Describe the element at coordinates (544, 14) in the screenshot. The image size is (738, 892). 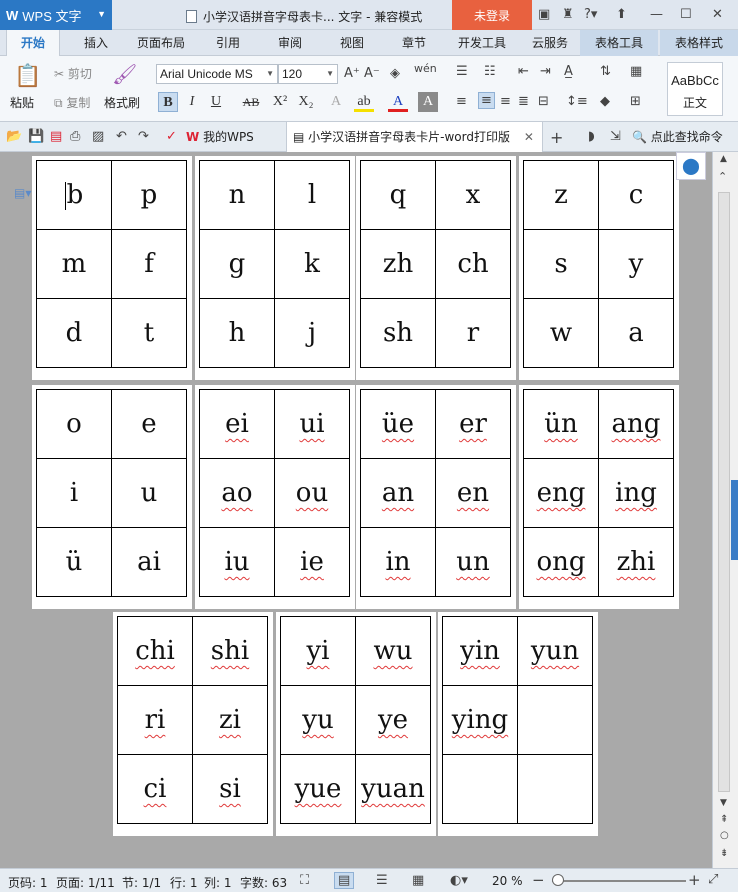
I see `skin-icon: ▣` at that location.